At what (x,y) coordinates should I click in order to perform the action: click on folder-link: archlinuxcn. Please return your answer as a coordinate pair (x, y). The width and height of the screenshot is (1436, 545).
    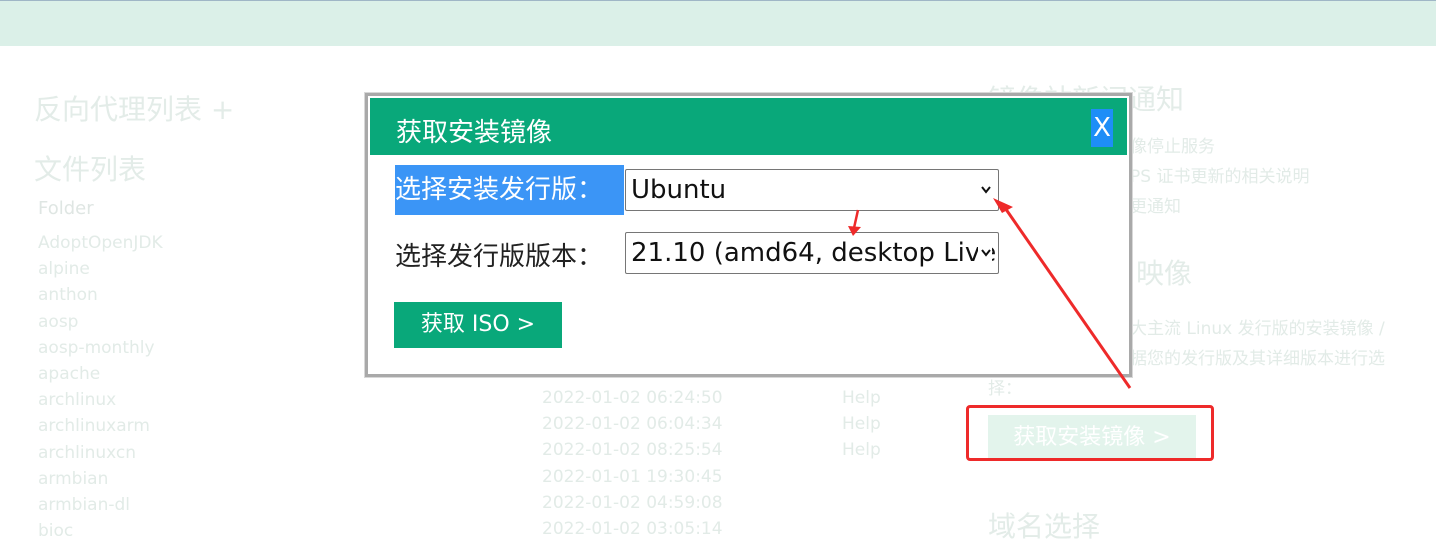
    Looking at the image, I should click on (100, 453).